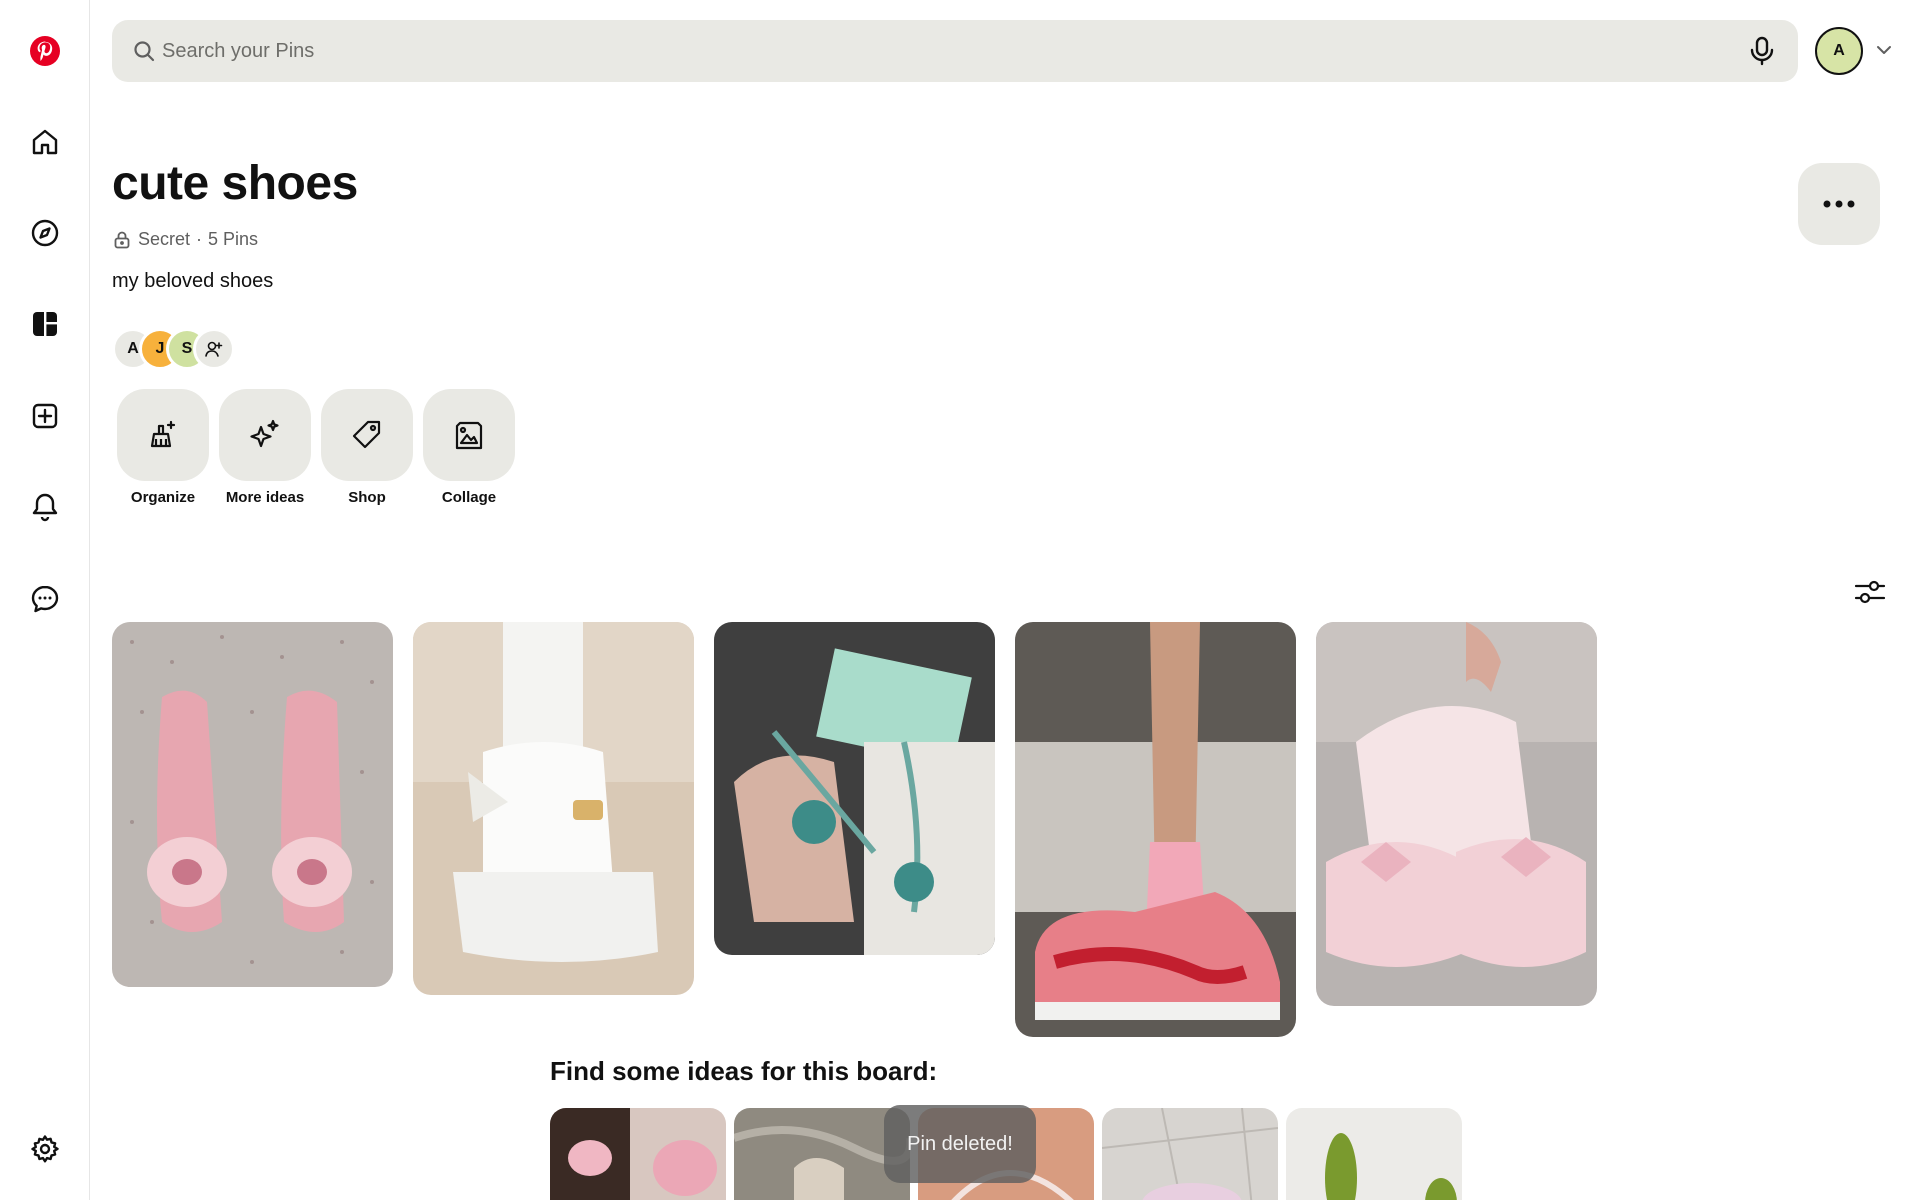 The height and width of the screenshot is (1200, 1920). I want to click on board-visibility: Secret, so click(164, 239).